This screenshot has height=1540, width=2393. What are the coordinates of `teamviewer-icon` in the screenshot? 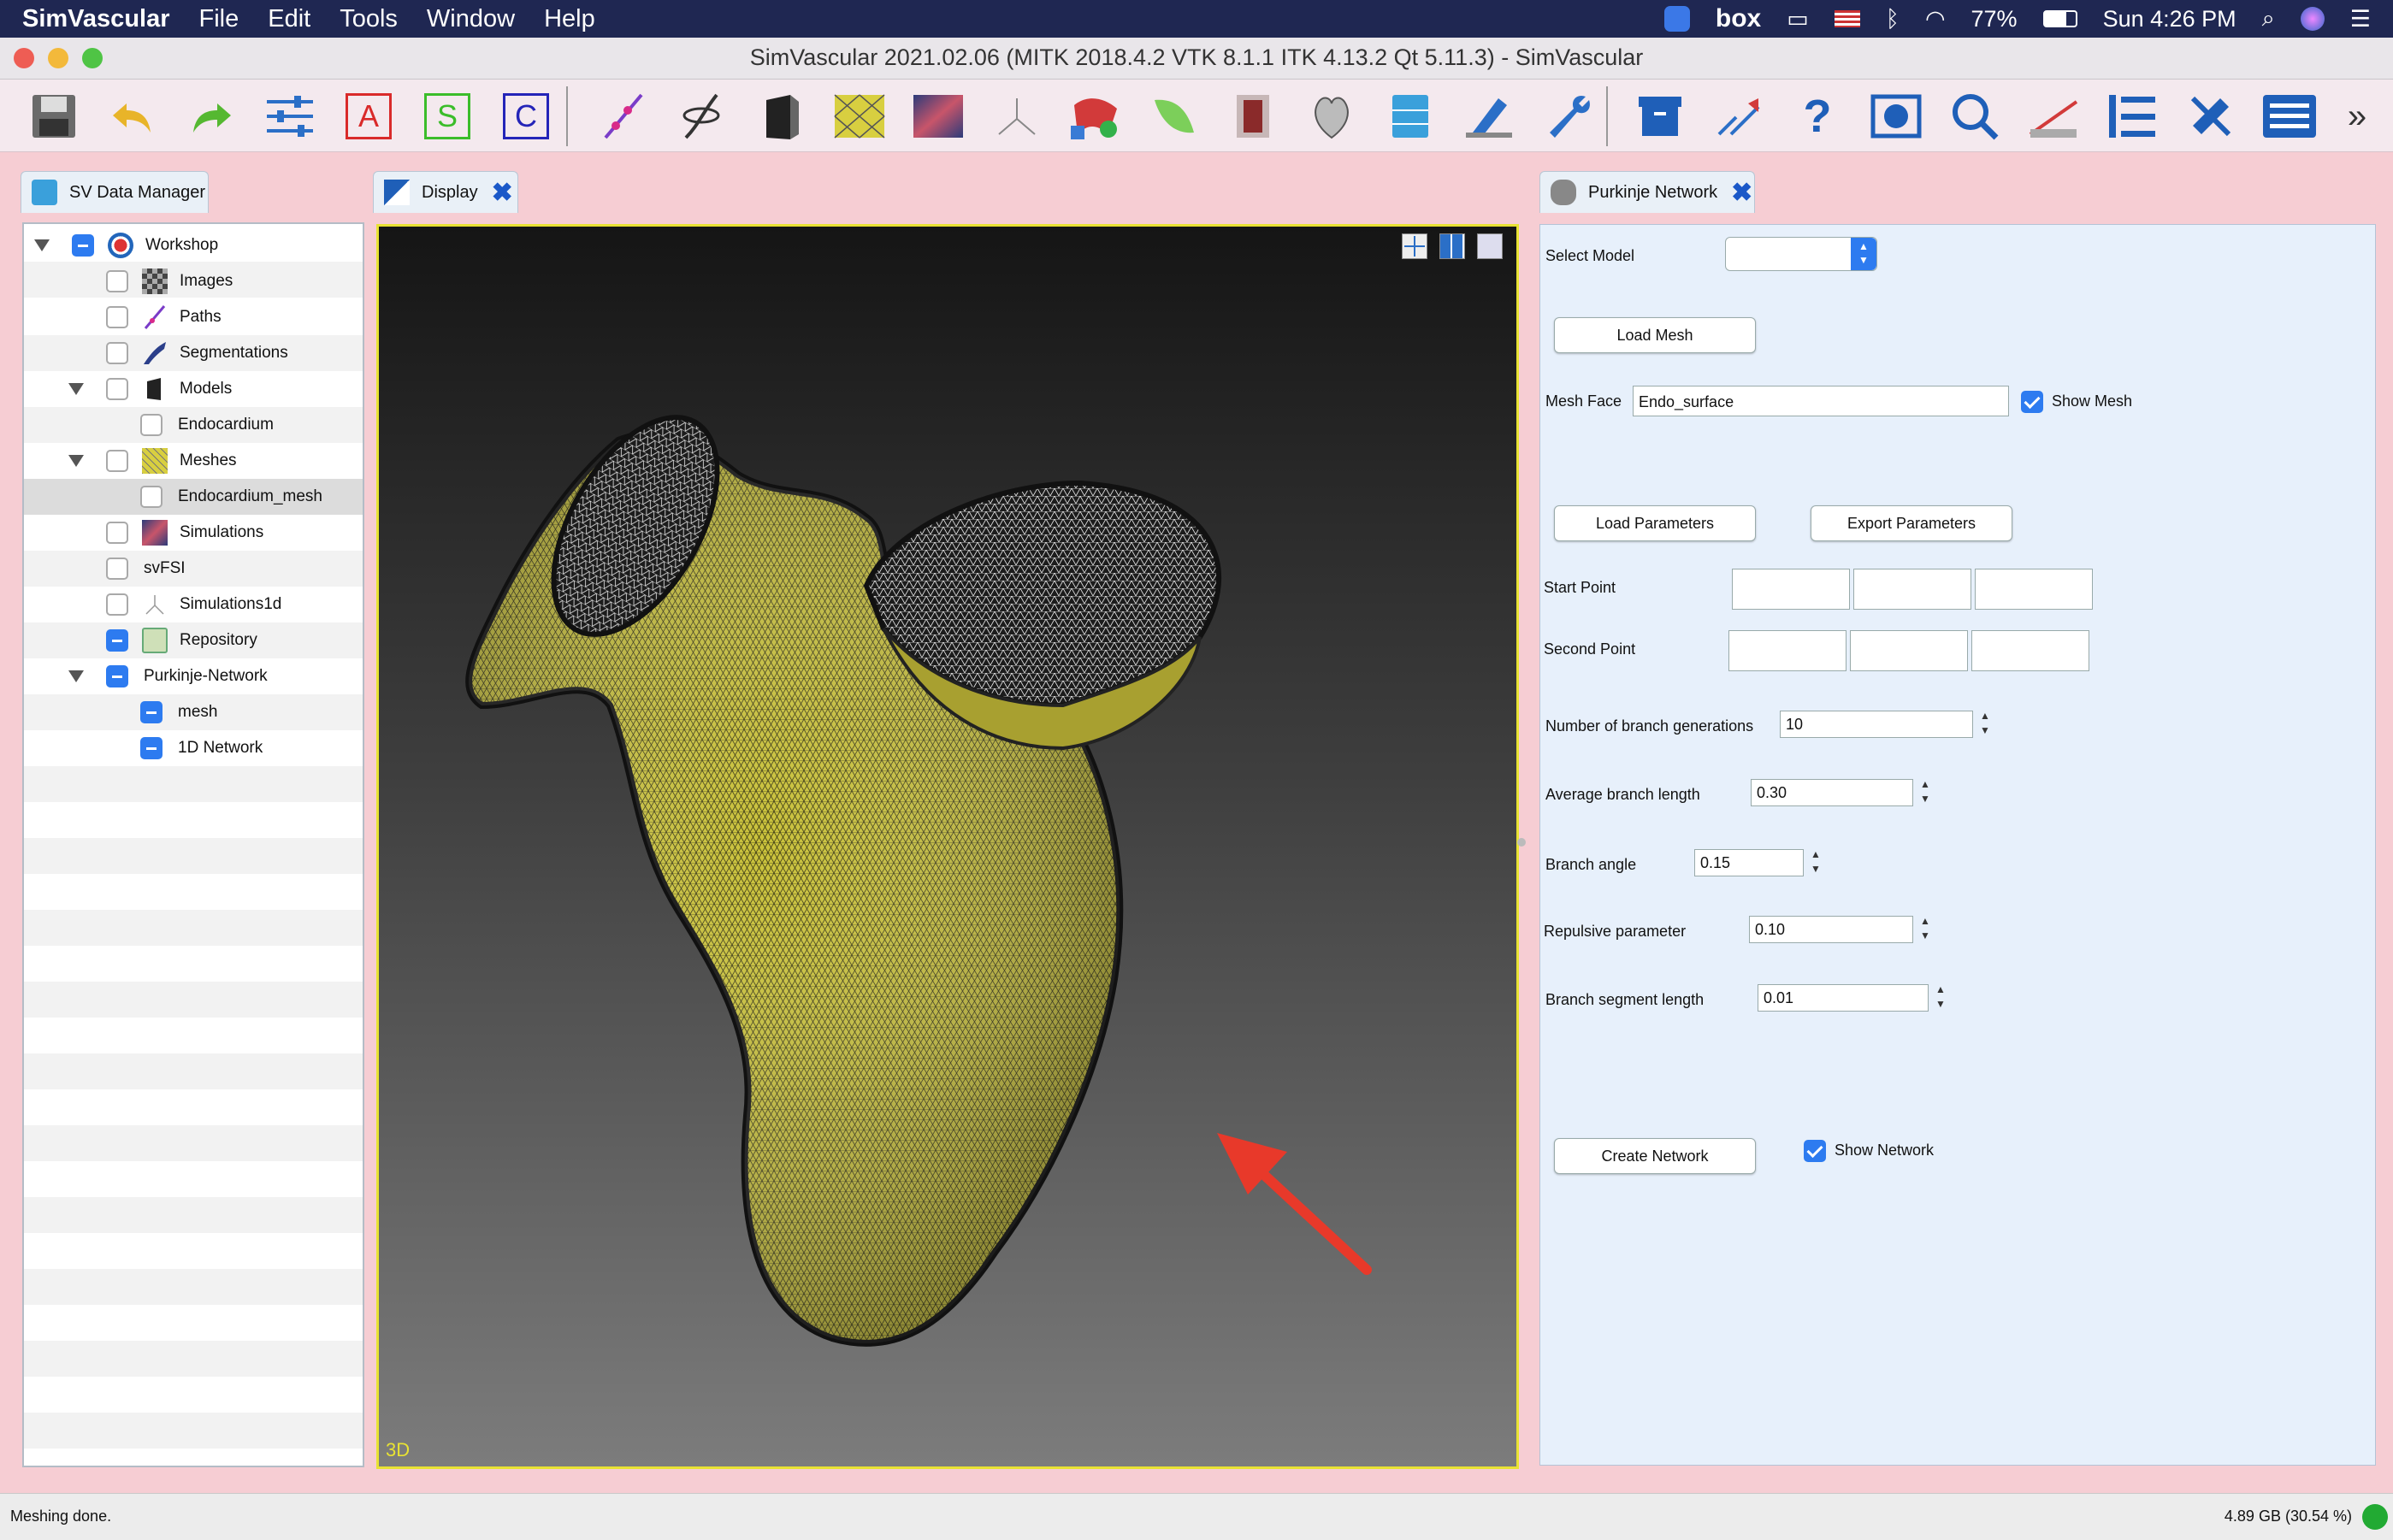 It's located at (1676, 19).